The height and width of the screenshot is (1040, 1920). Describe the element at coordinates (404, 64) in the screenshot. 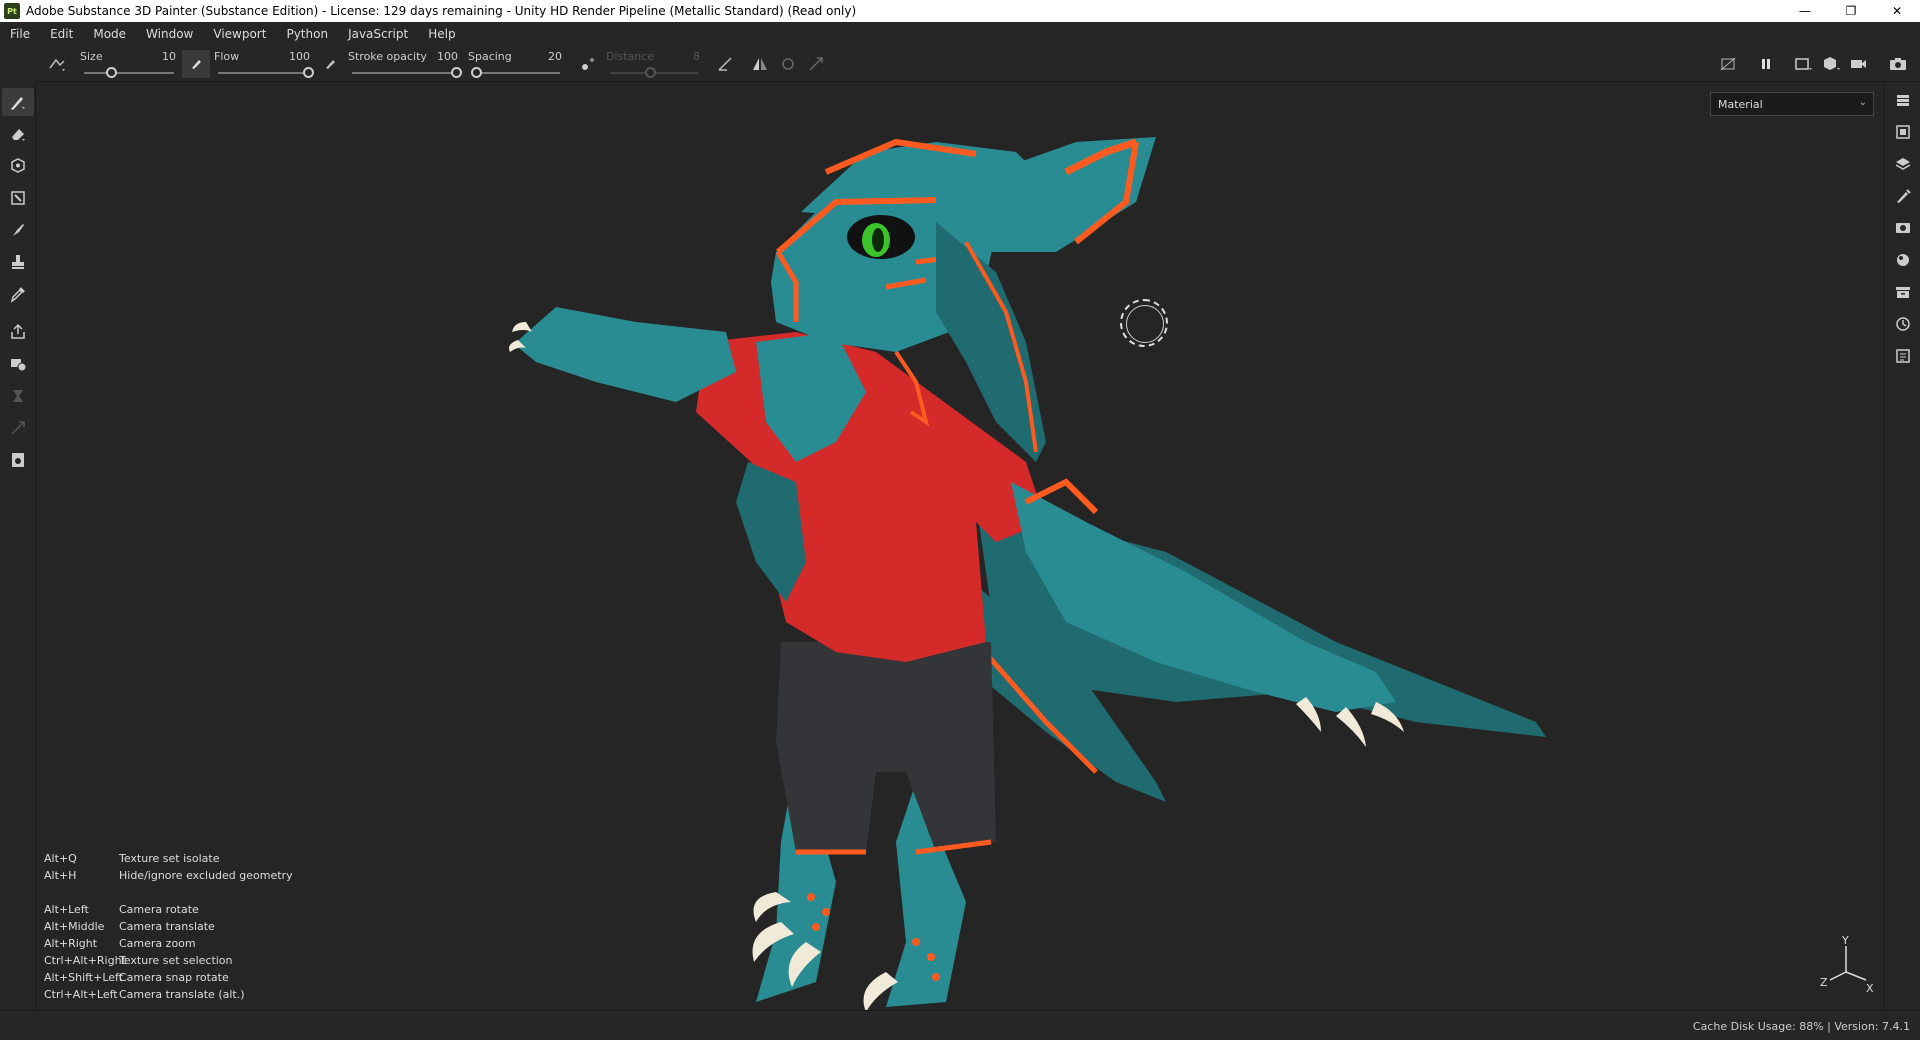

I see `stroke-opacity-param: Stroke opacity 100` at that location.